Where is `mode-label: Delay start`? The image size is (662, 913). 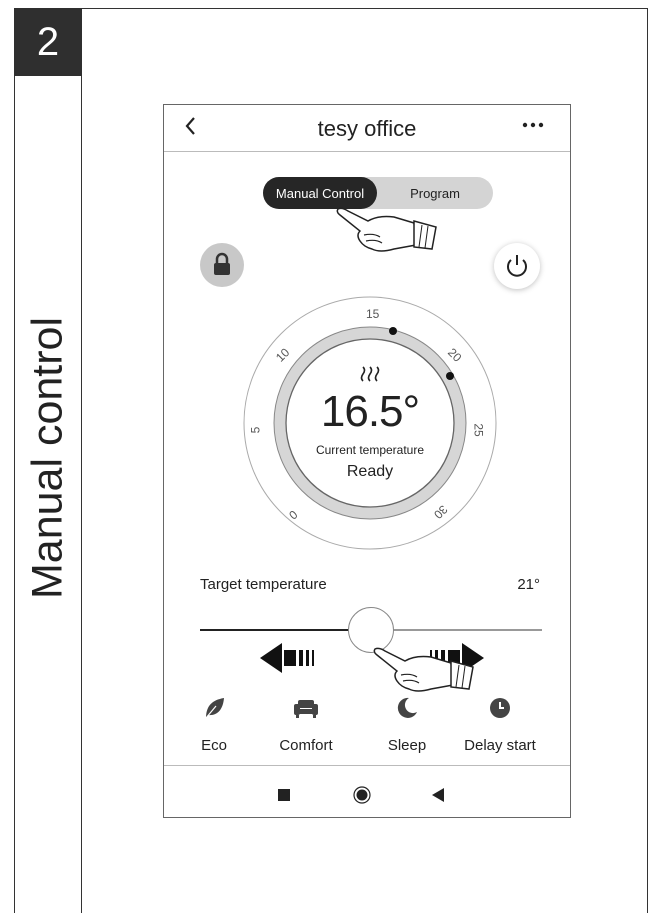 mode-label: Delay start is located at coordinates (500, 745).